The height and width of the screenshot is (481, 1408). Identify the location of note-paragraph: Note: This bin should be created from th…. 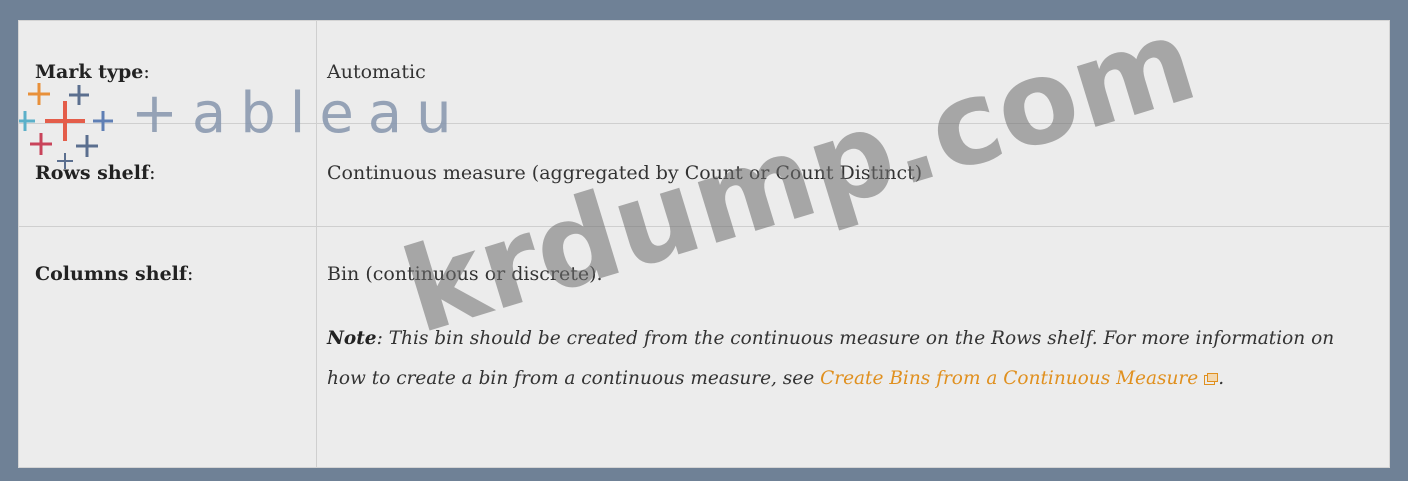
(847, 359).